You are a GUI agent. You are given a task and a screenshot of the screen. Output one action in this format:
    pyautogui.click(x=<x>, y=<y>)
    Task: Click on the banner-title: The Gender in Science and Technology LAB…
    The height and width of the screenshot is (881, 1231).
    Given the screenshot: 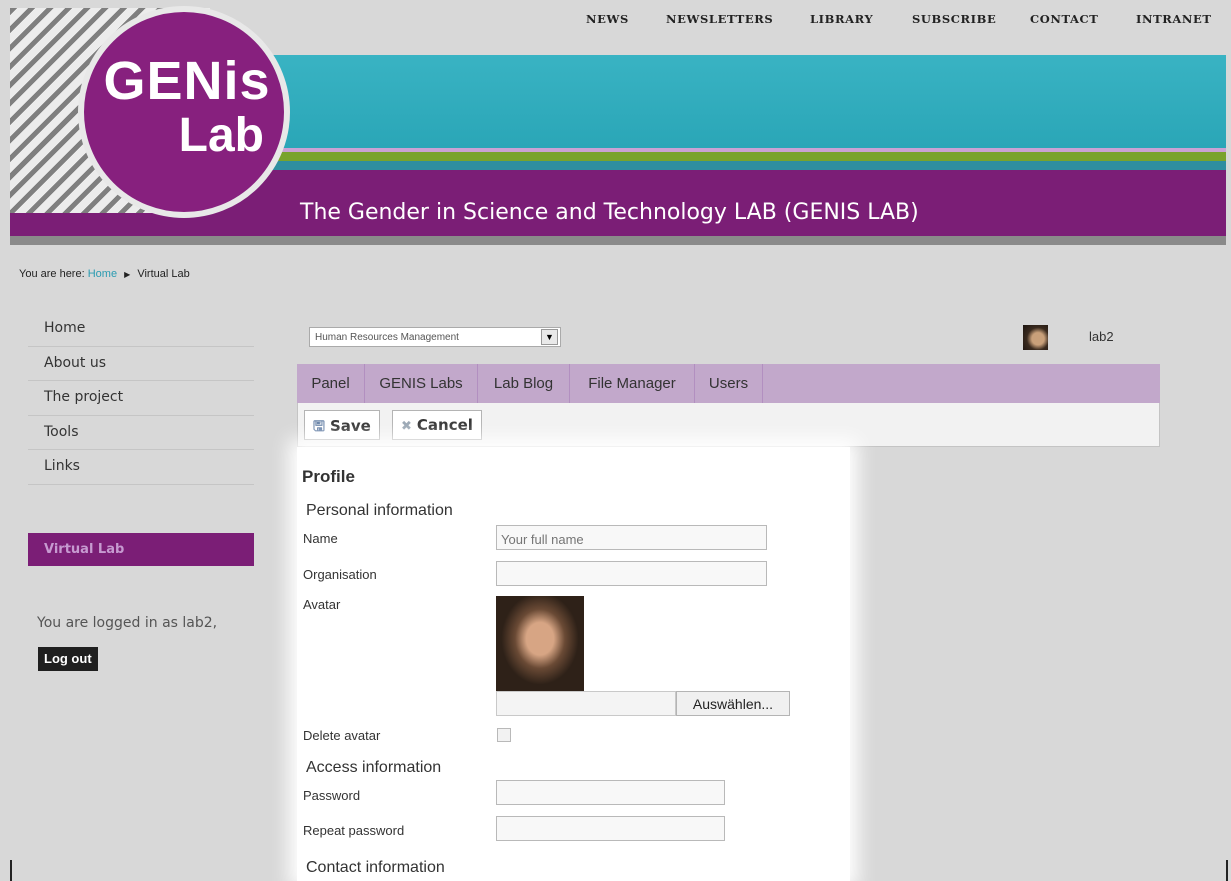 What is the action you would take?
    pyautogui.click(x=609, y=212)
    